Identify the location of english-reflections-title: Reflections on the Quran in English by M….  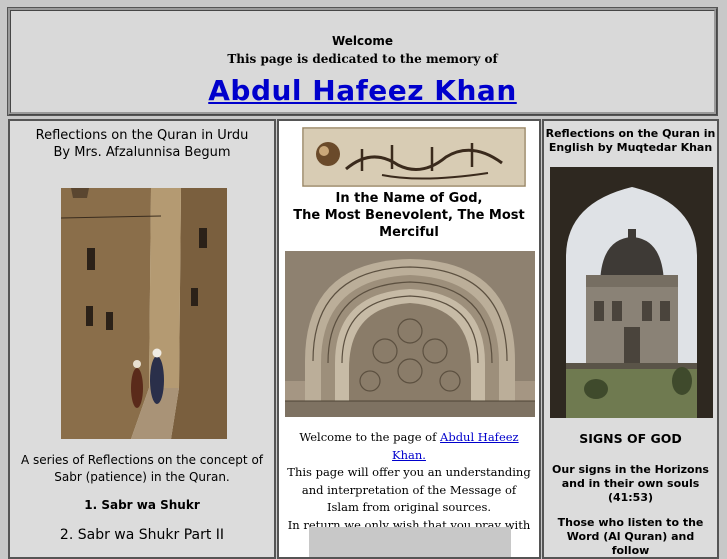
(630, 140).